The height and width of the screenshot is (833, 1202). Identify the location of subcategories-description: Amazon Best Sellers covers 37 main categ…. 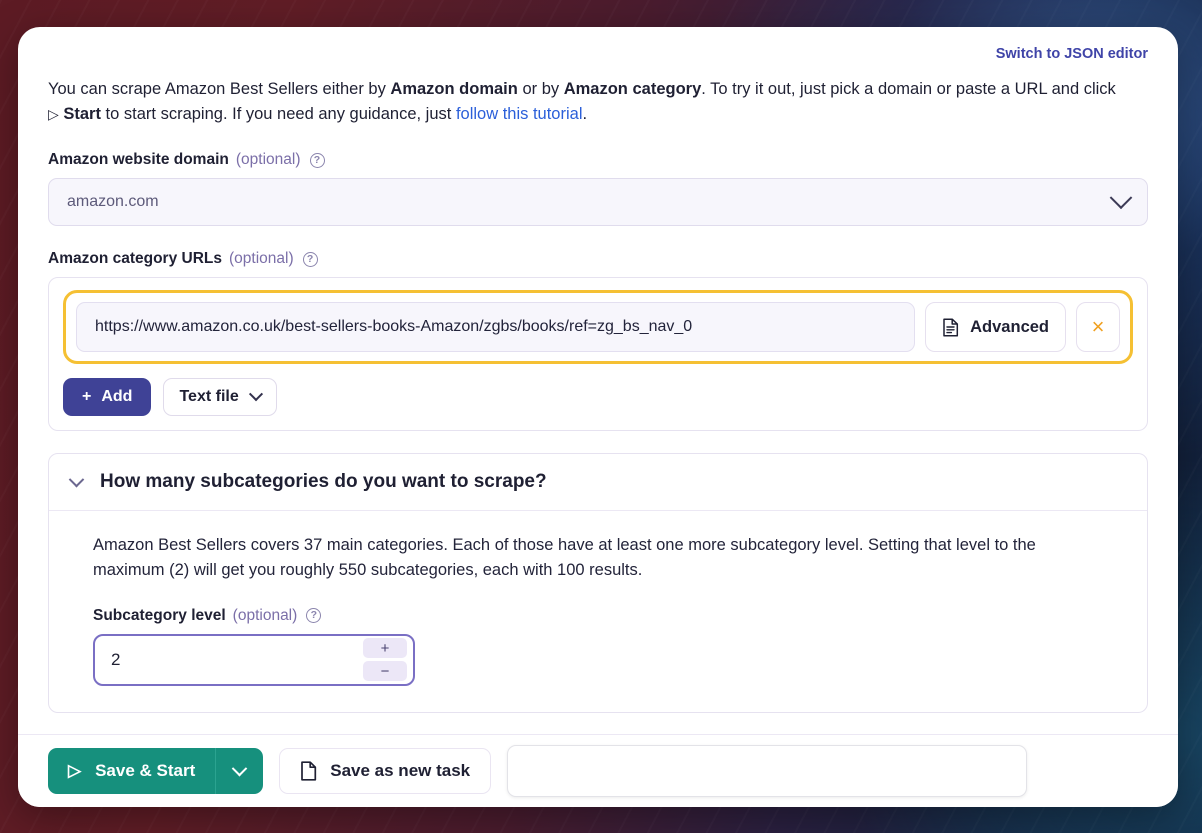
(564, 557).